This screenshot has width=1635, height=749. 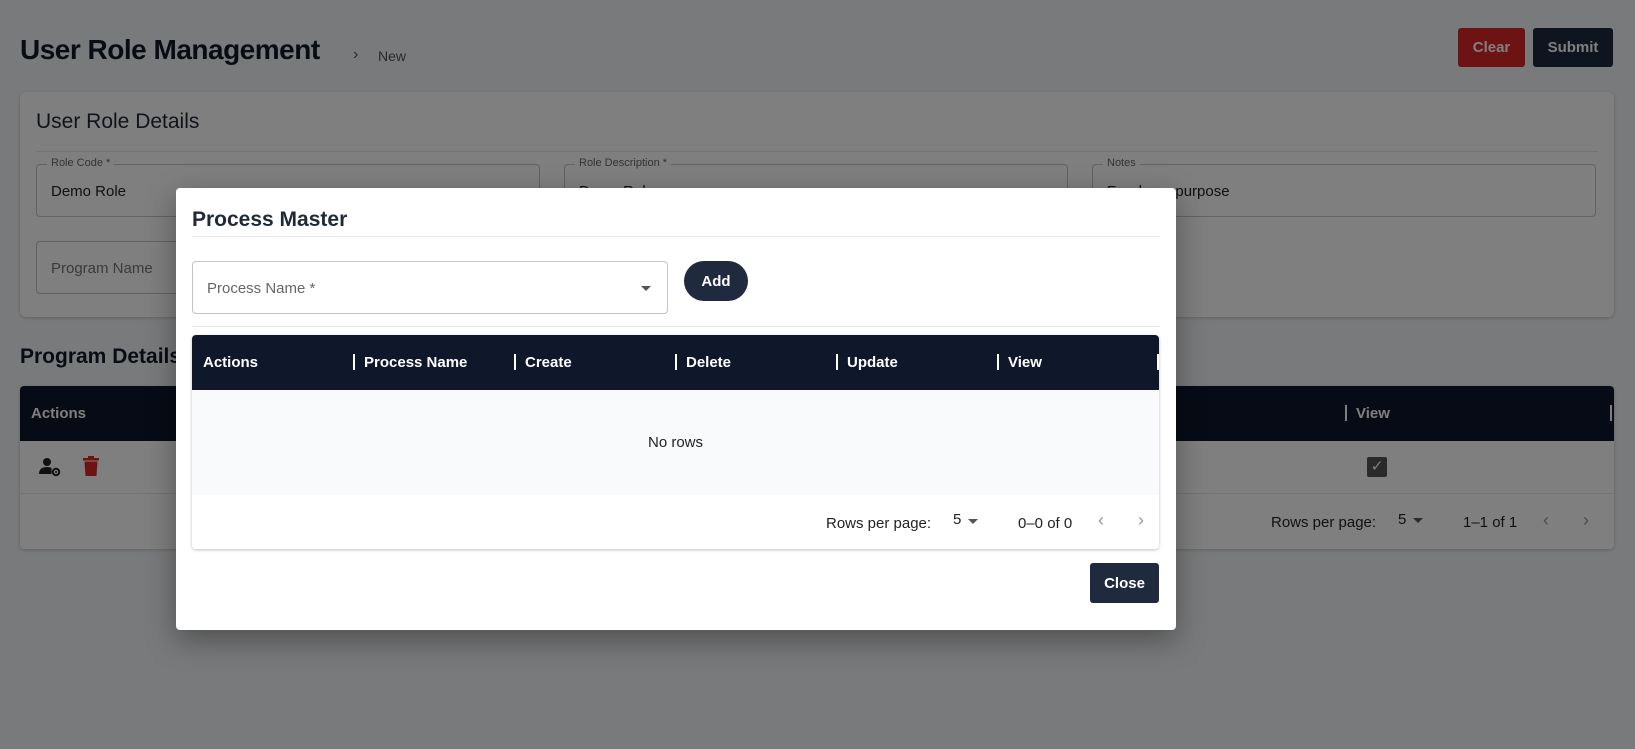 I want to click on empty-state-text: No rows, so click(x=675, y=442).